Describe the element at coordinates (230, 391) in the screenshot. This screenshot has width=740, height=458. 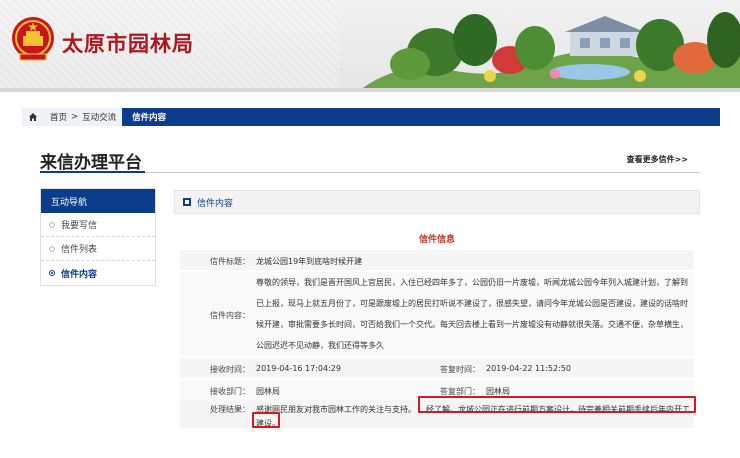
I see `receiving-dept-label: 接收部门：` at that location.